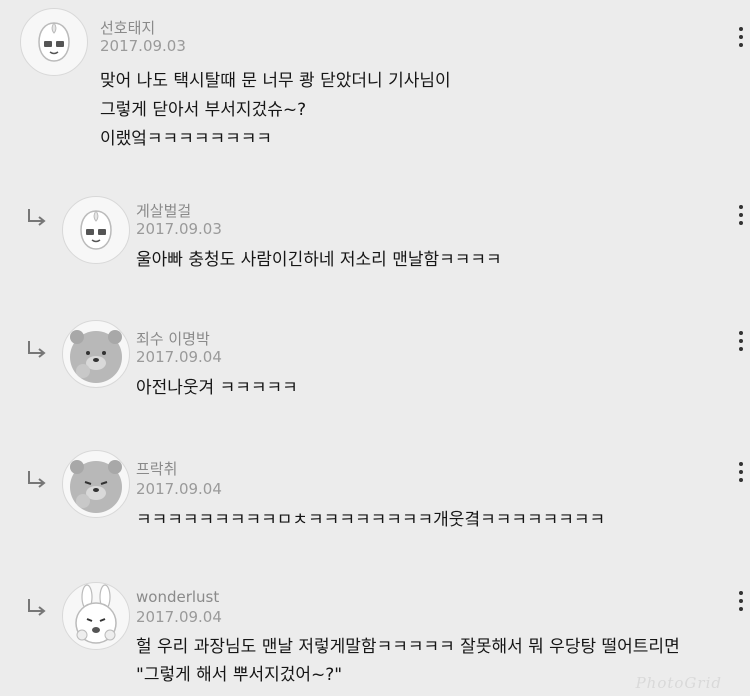 This screenshot has height=696, width=750. I want to click on comment-body-line: 아전나웃겨 ㅋㅋㅋㅋㅋ, so click(217, 388).